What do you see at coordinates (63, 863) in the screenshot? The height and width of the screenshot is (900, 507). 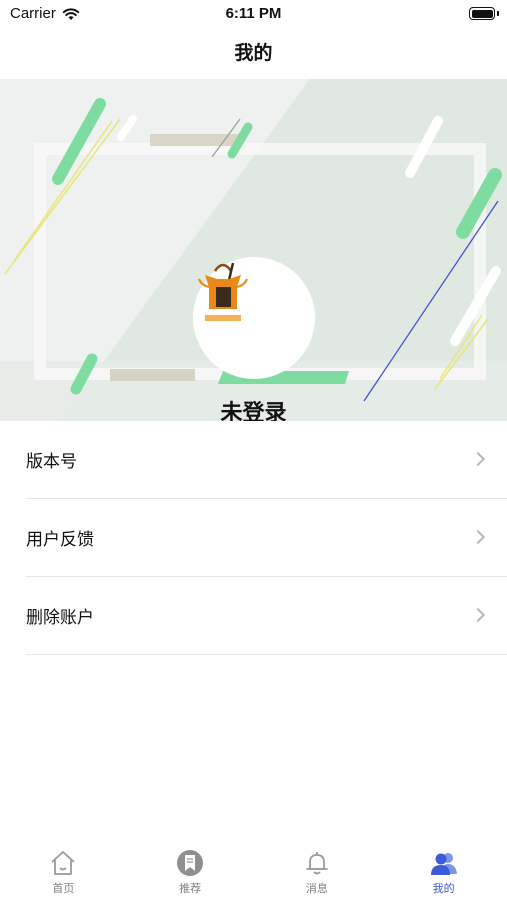 I see `home-icon` at bounding box center [63, 863].